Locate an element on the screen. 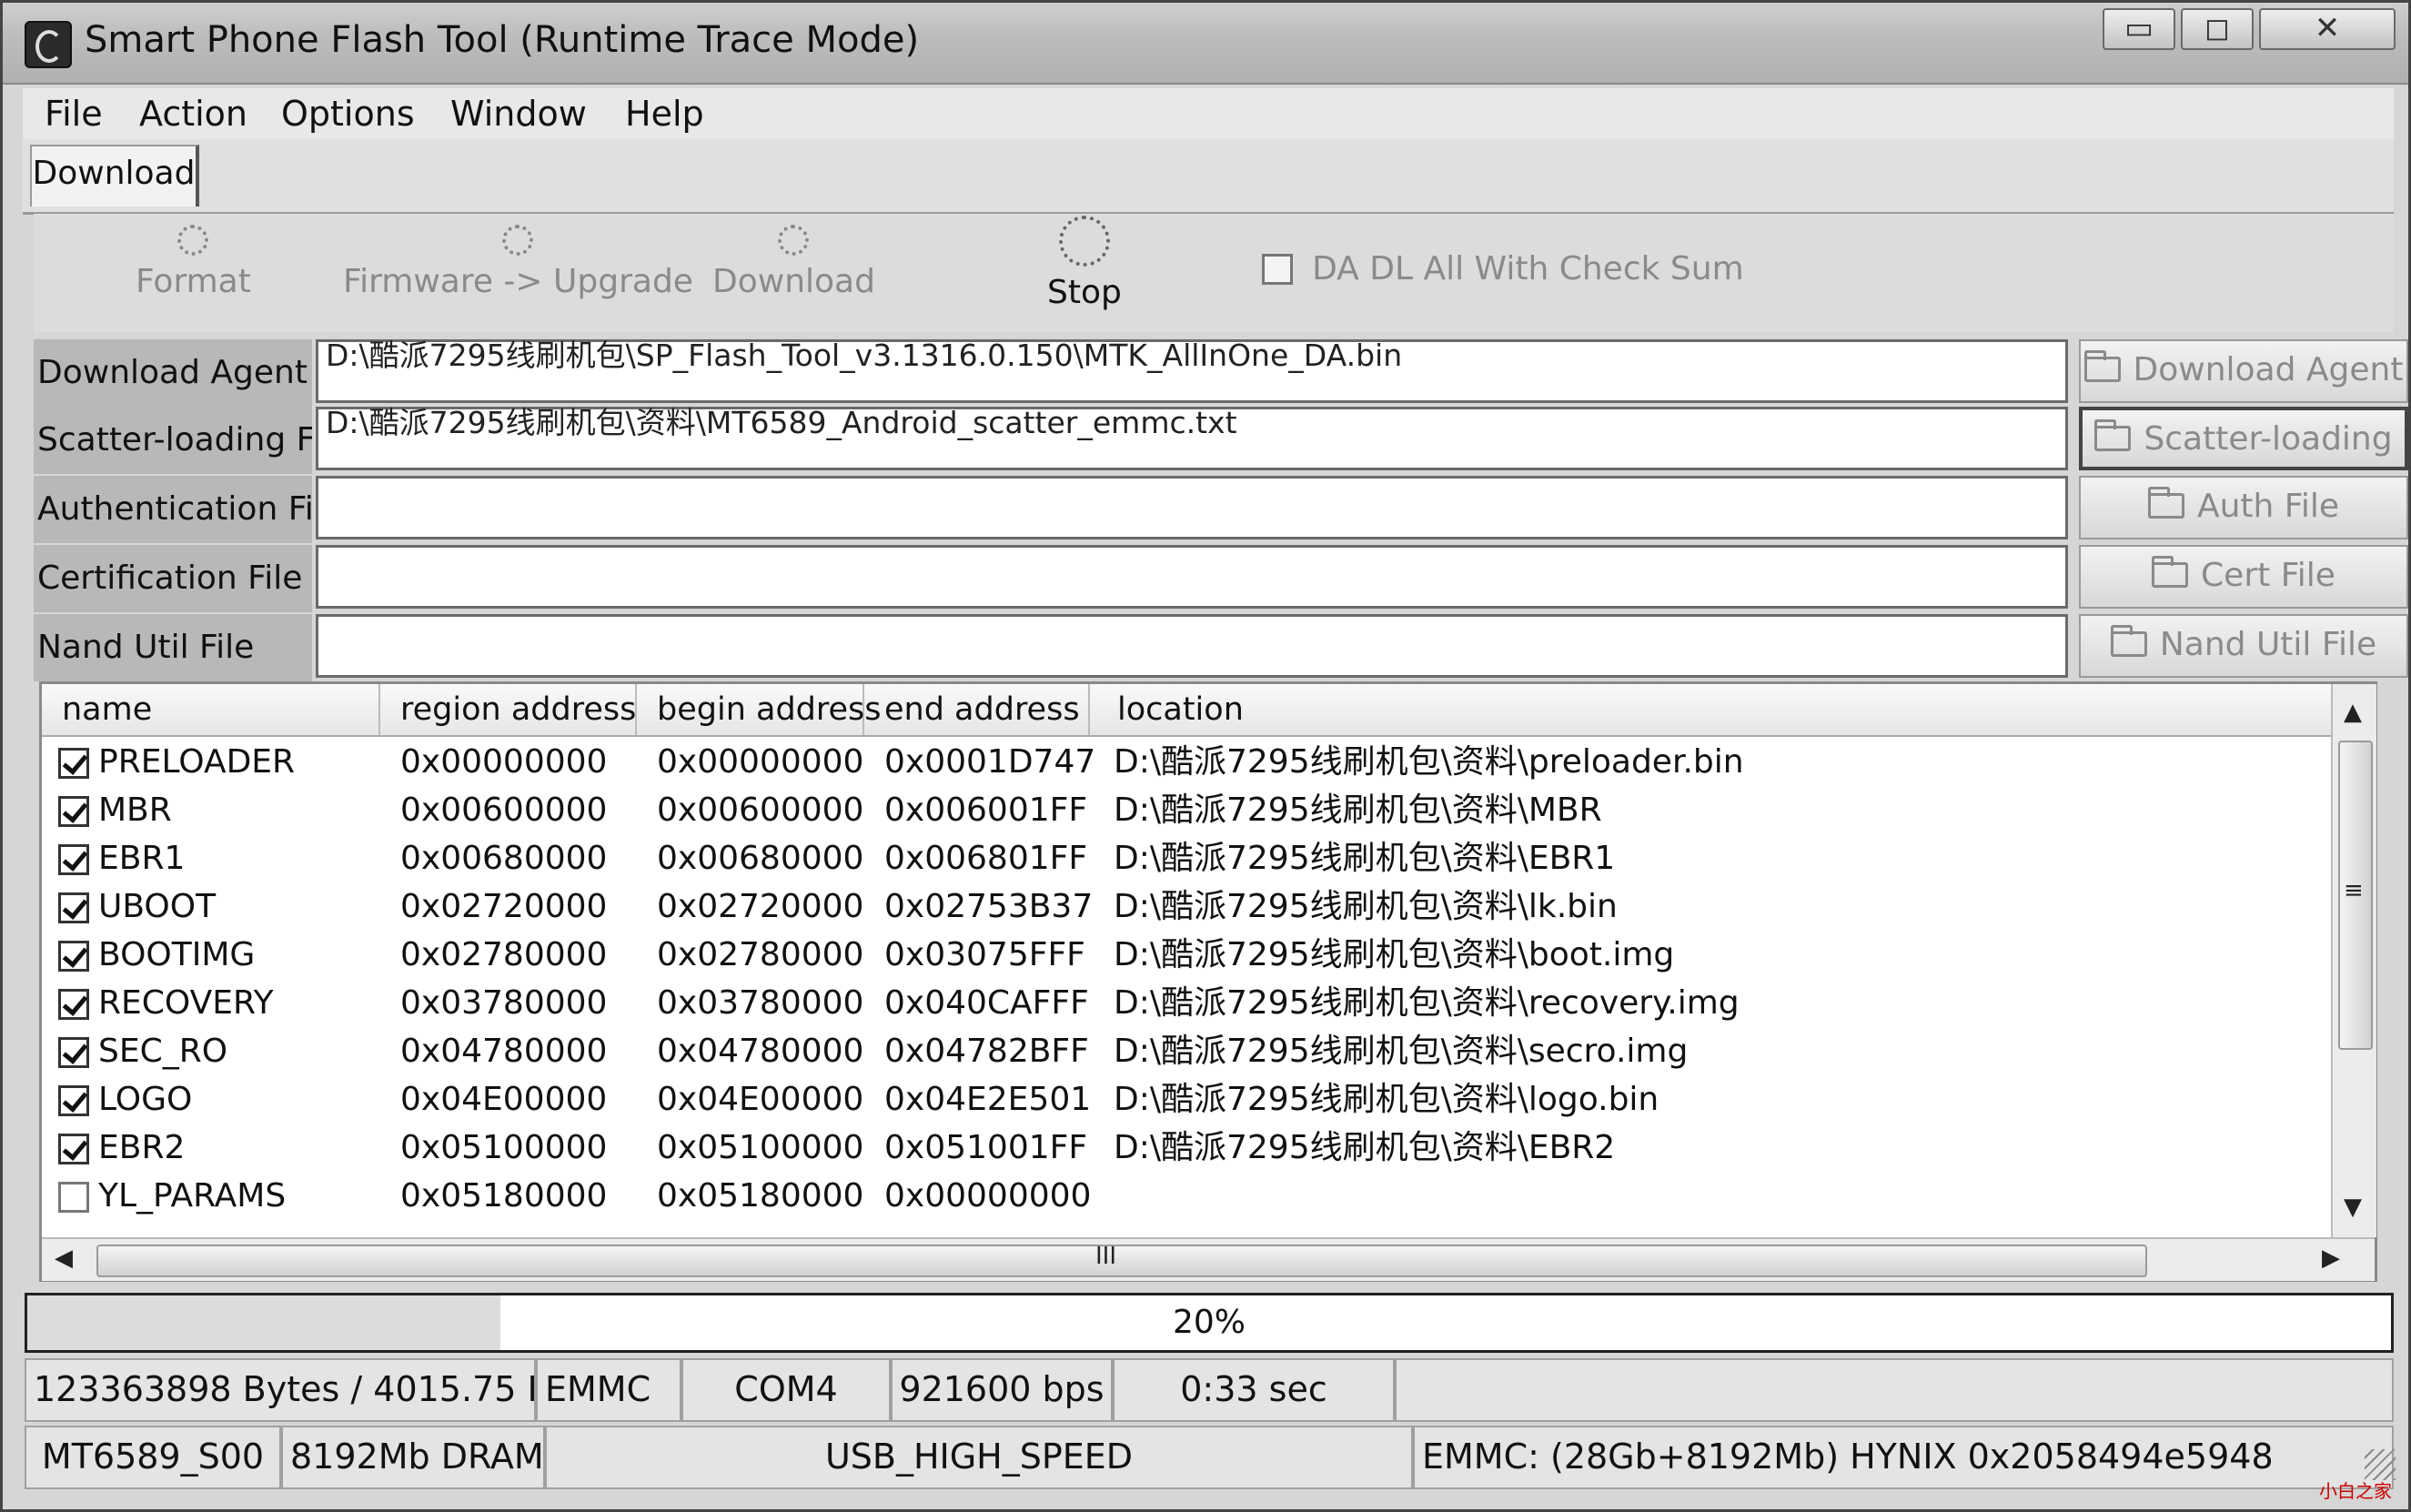  menu-action: Action is located at coordinates (193, 114).